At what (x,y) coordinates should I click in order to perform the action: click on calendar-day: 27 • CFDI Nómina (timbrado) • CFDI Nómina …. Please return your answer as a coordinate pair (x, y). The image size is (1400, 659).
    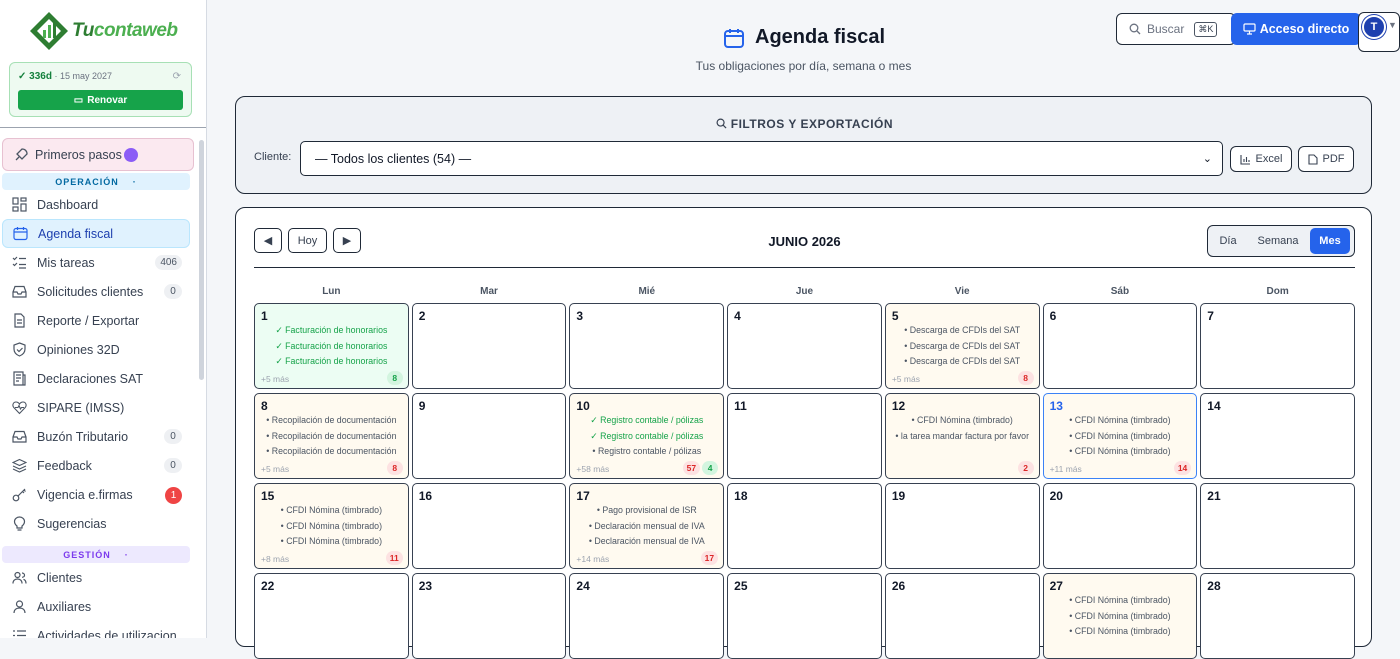
    Looking at the image, I should click on (1120, 616).